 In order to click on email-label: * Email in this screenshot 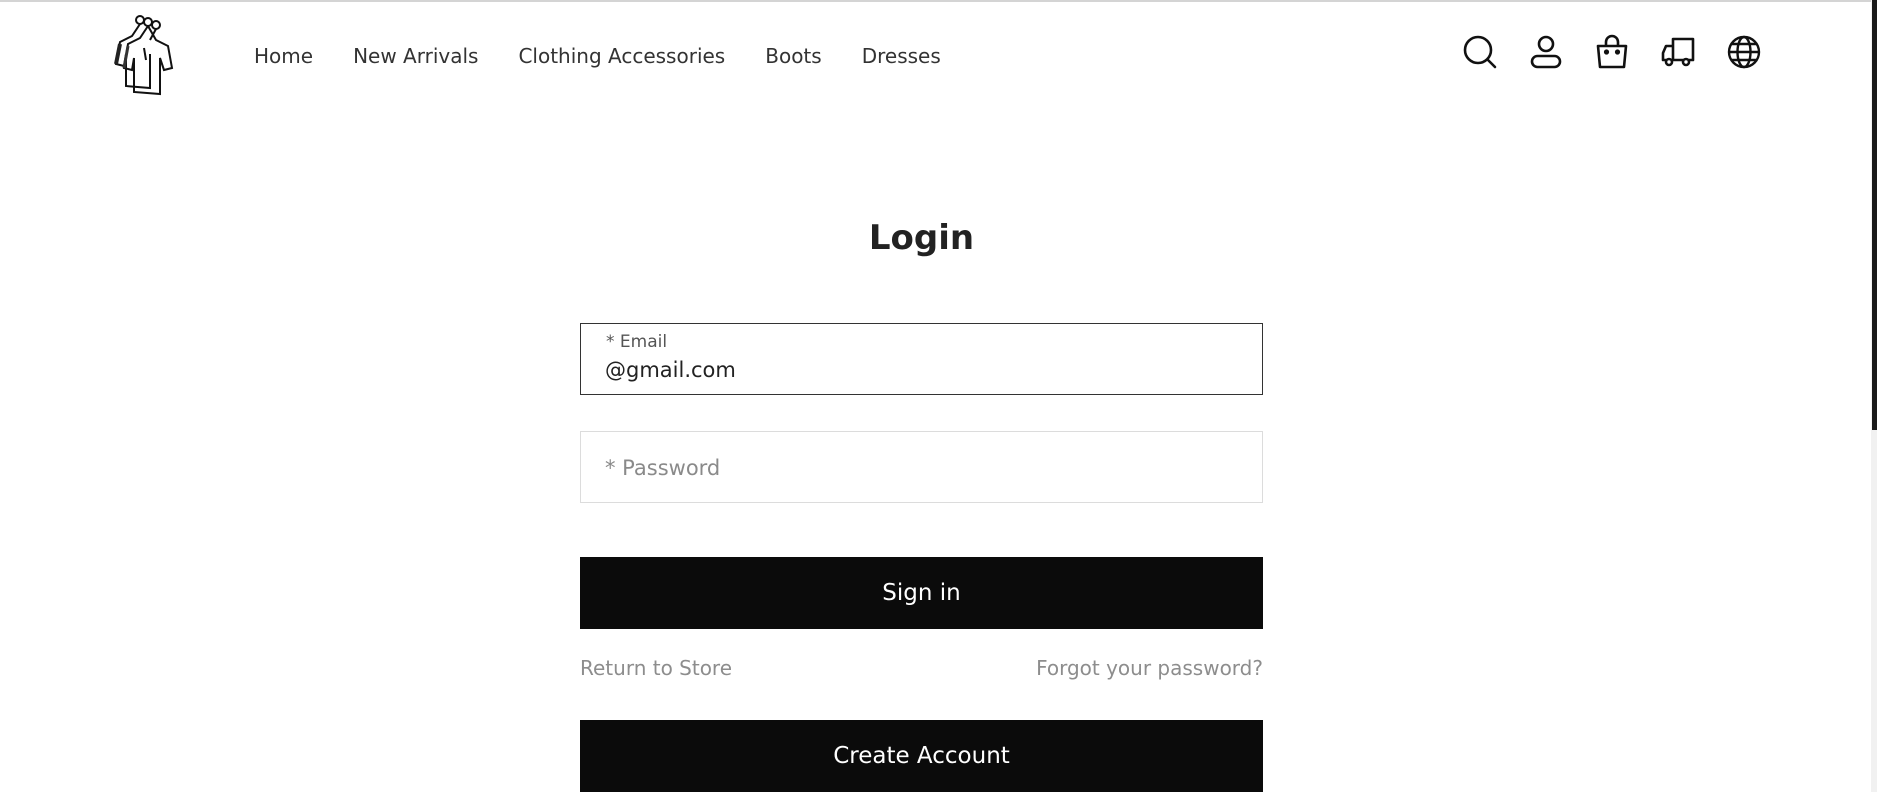, I will do `click(637, 342)`.